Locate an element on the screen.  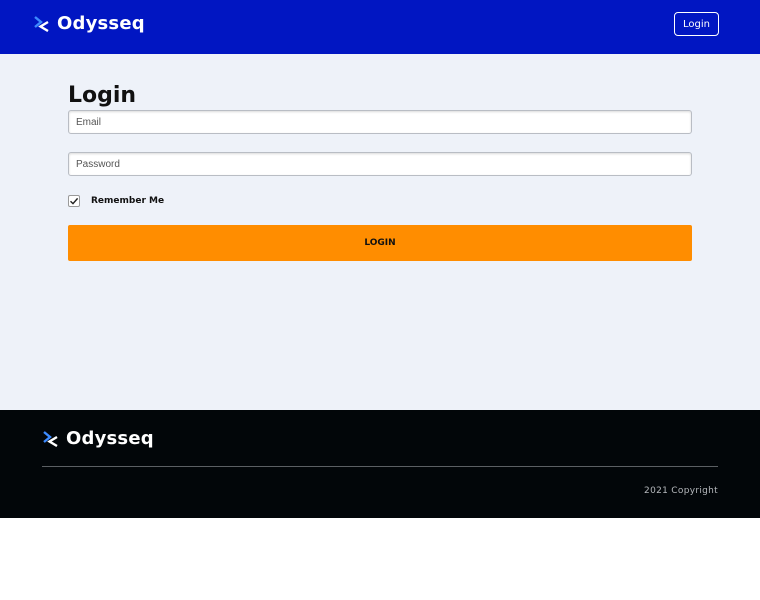
password-field is located at coordinates (380, 164).